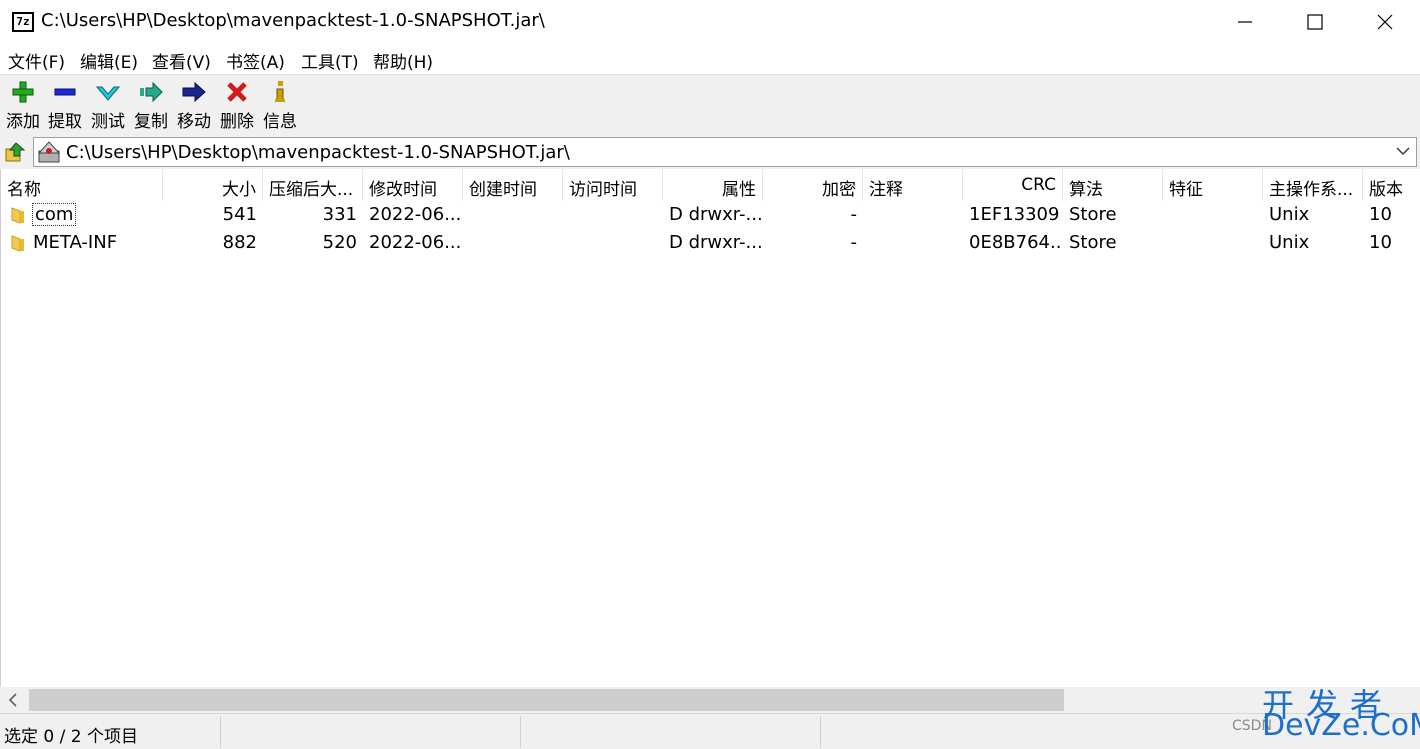 Image resolution: width=1420 pixels, height=749 pixels. What do you see at coordinates (213, 185) in the screenshot?
I see `column-header-size: 大小` at bounding box center [213, 185].